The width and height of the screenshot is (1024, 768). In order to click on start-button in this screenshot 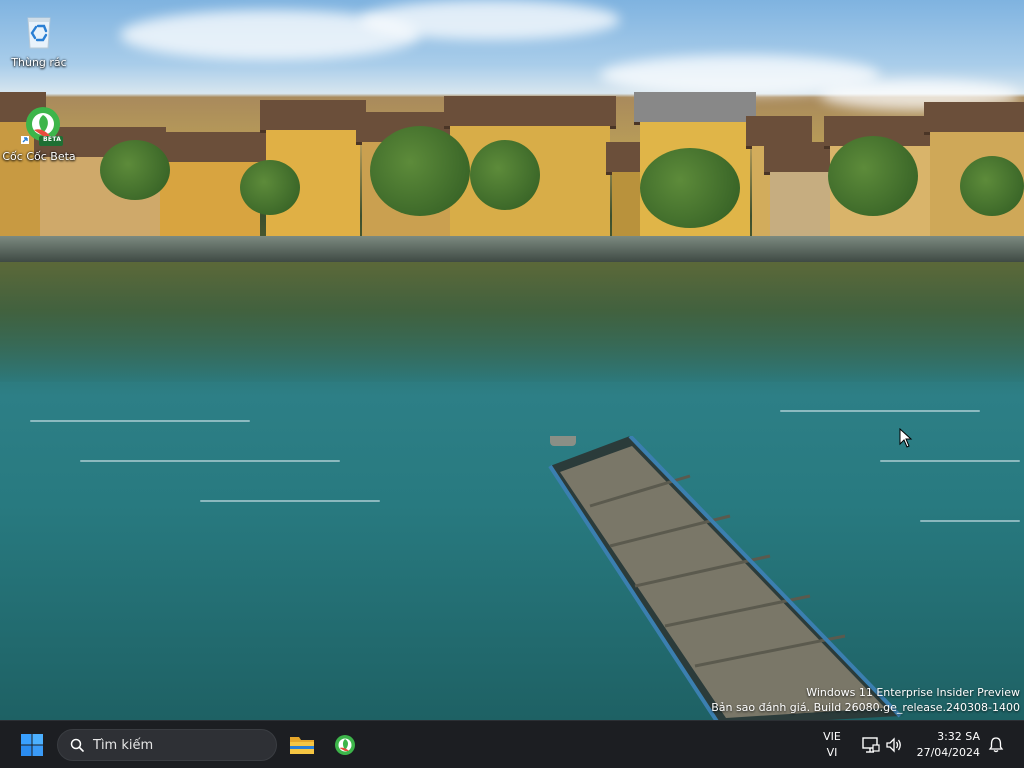, I will do `click(32, 745)`.